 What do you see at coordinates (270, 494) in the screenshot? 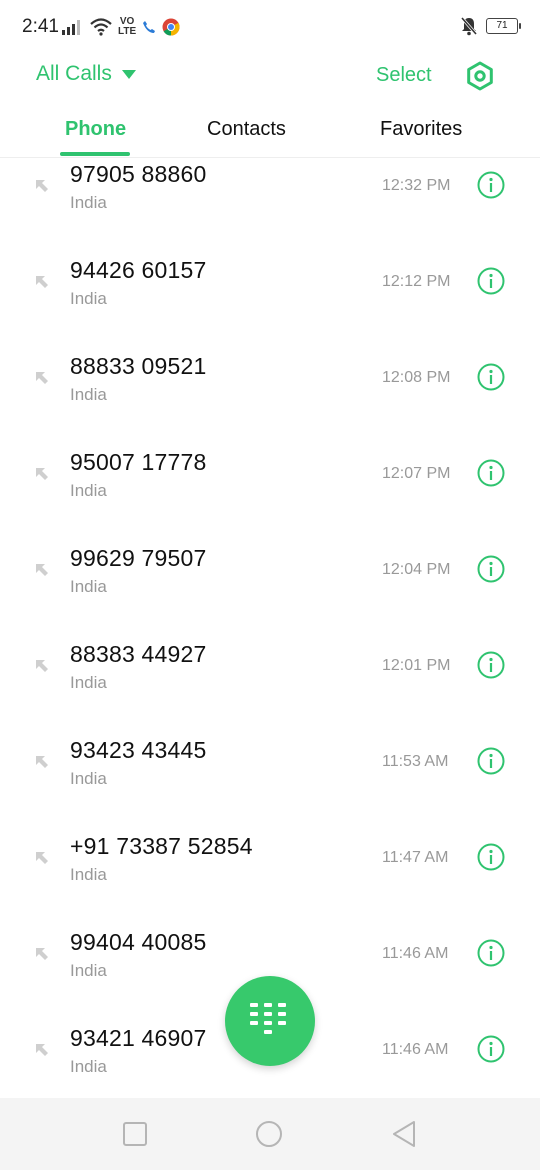
I see `call-row: 95007 17778 India 12:07 PM` at bounding box center [270, 494].